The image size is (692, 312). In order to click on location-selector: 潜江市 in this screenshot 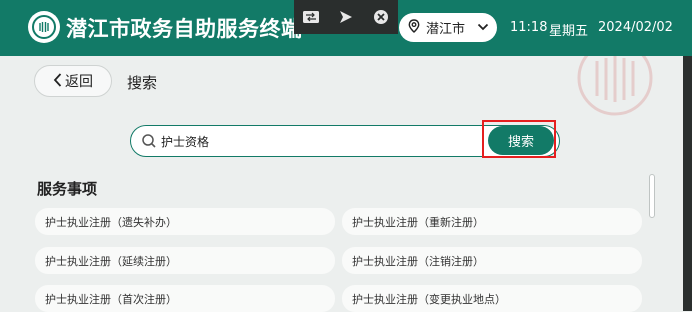, I will do `click(448, 27)`.